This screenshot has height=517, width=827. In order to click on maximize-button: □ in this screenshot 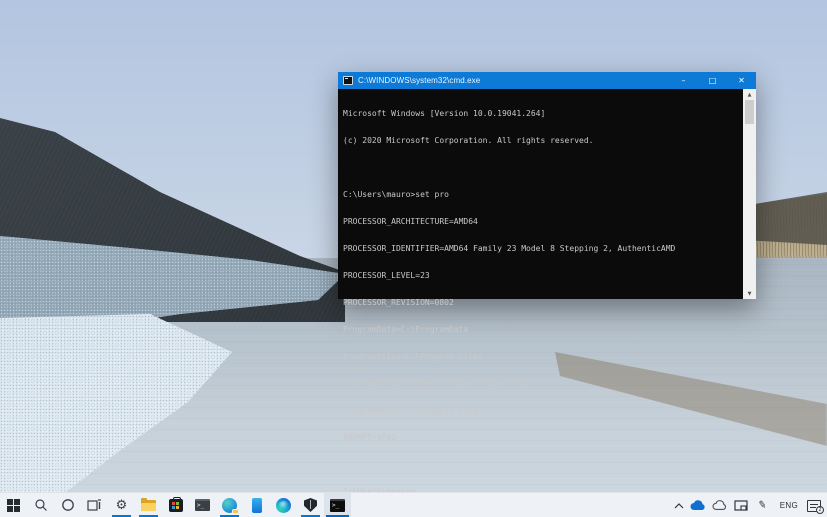, I will do `click(712, 80)`.